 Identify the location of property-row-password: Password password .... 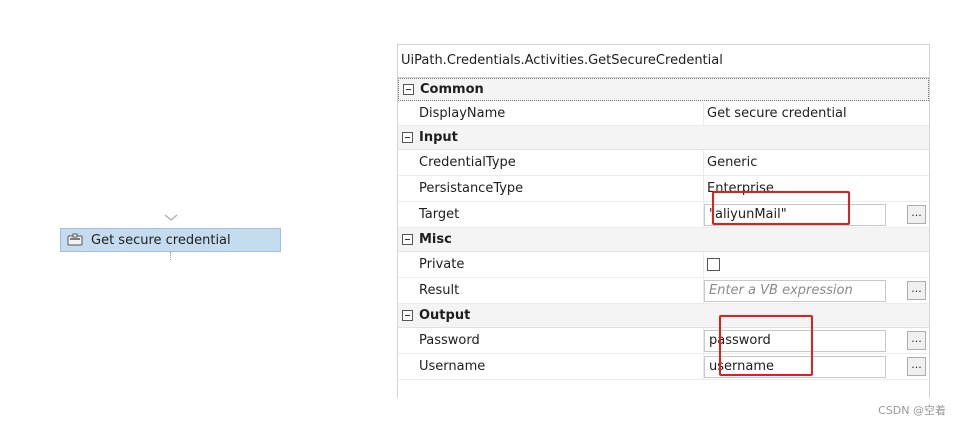
(663, 341).